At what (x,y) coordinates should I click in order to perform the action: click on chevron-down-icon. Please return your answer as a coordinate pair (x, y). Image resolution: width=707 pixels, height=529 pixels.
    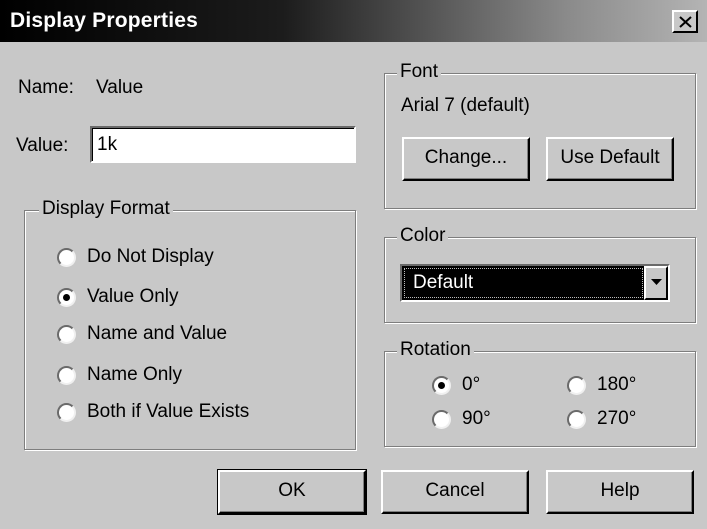
    Looking at the image, I should click on (656, 282).